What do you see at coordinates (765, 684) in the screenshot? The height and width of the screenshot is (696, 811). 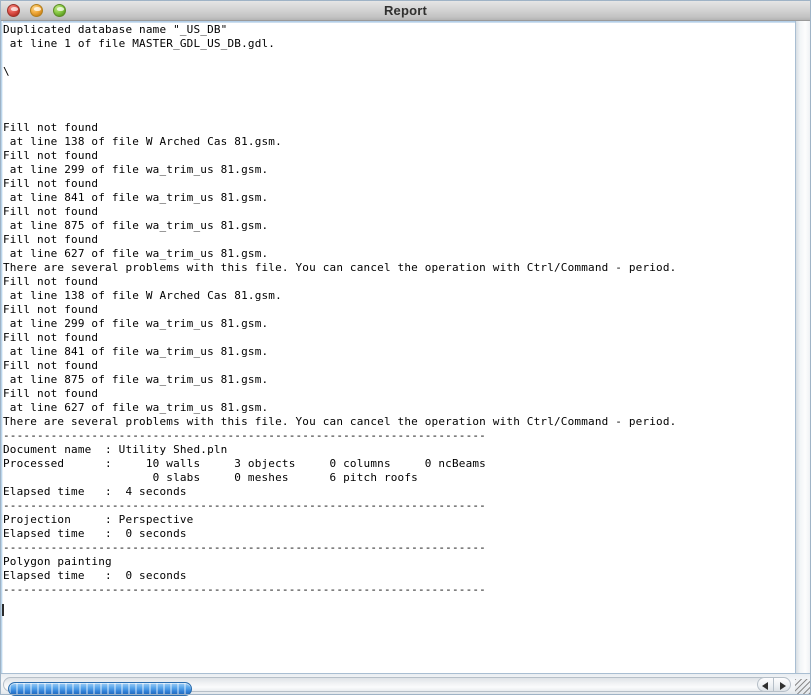 I see `scroll-left-arrow-icon` at bounding box center [765, 684].